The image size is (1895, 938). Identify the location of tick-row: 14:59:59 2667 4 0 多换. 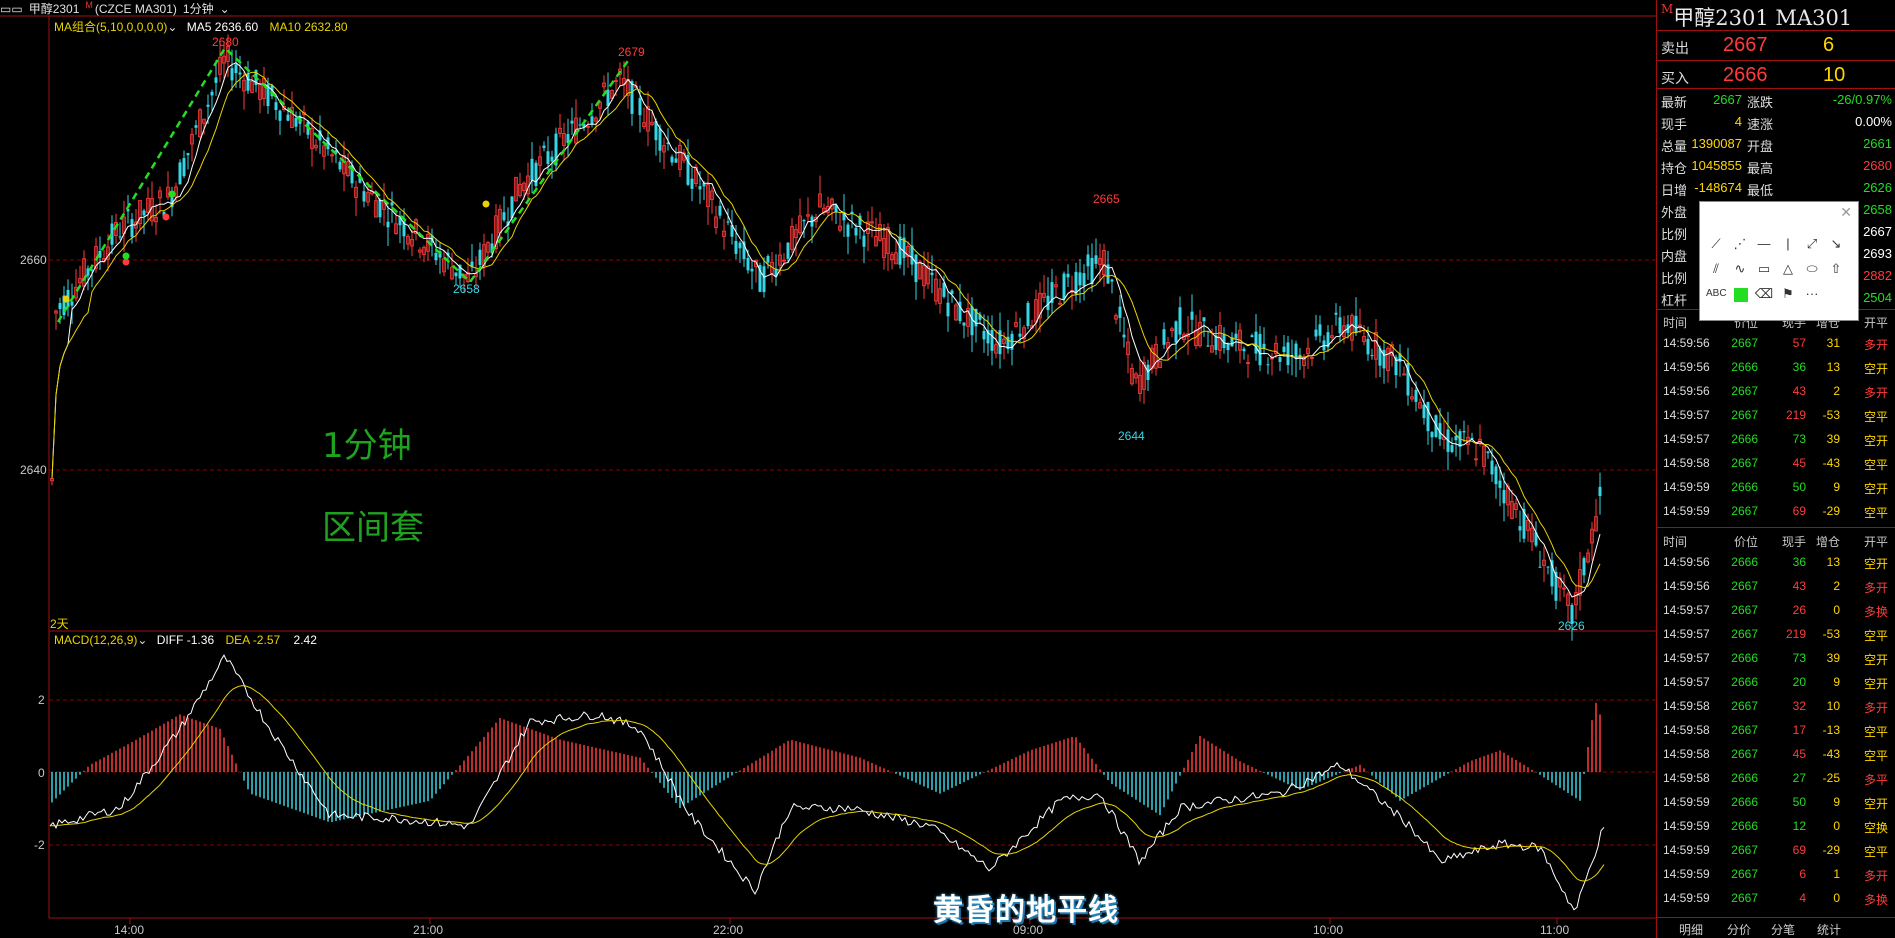
(1776, 898).